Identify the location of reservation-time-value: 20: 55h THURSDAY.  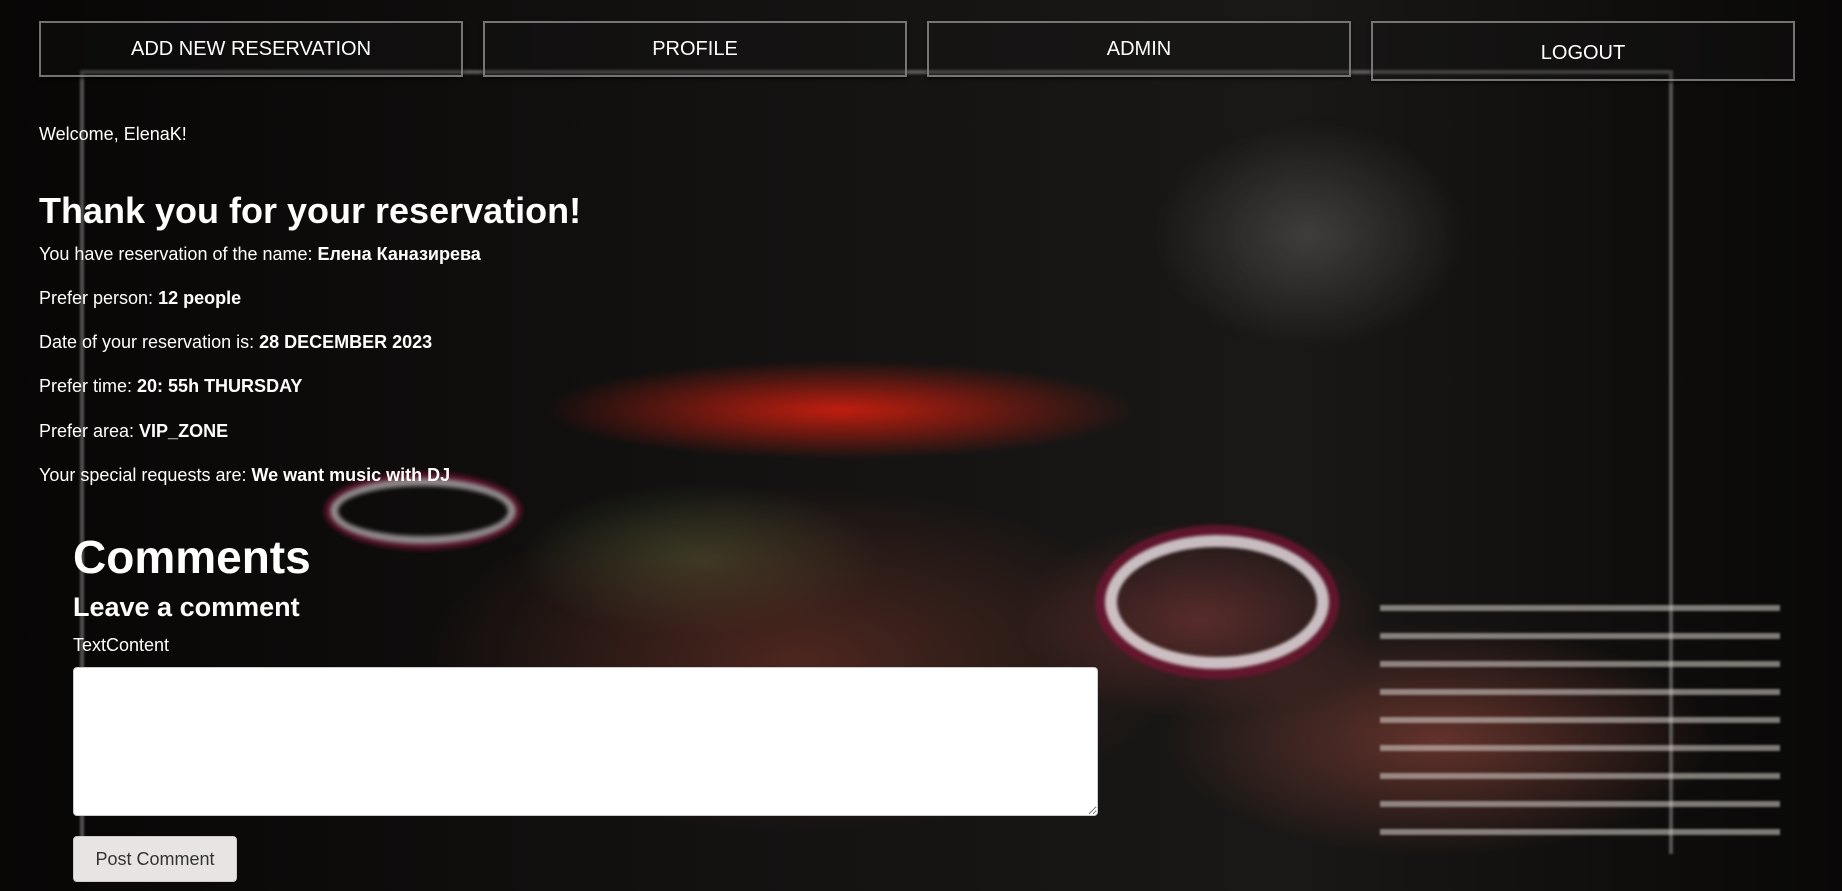
(220, 386).